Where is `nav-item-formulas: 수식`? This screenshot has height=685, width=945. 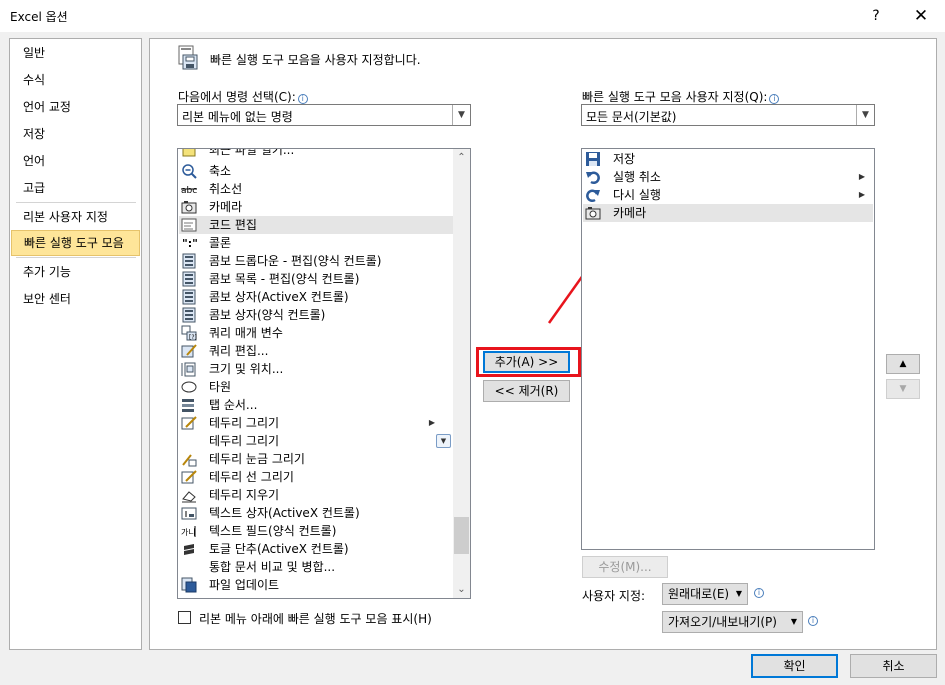
nav-item-formulas: 수식 is located at coordinates (75, 80).